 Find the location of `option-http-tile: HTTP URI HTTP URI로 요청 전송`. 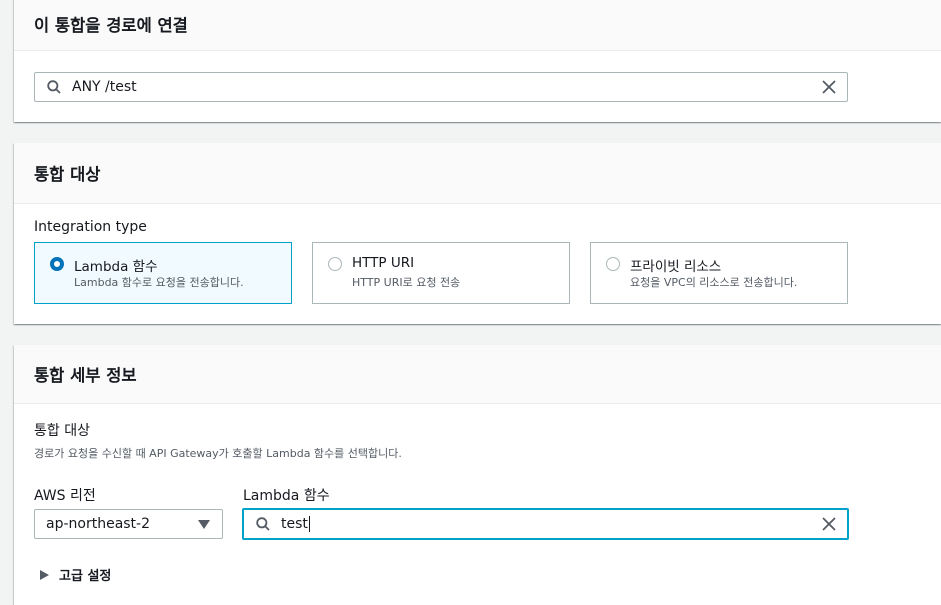

option-http-tile: HTTP URI HTTP URI로 요청 전송 is located at coordinates (441, 273).